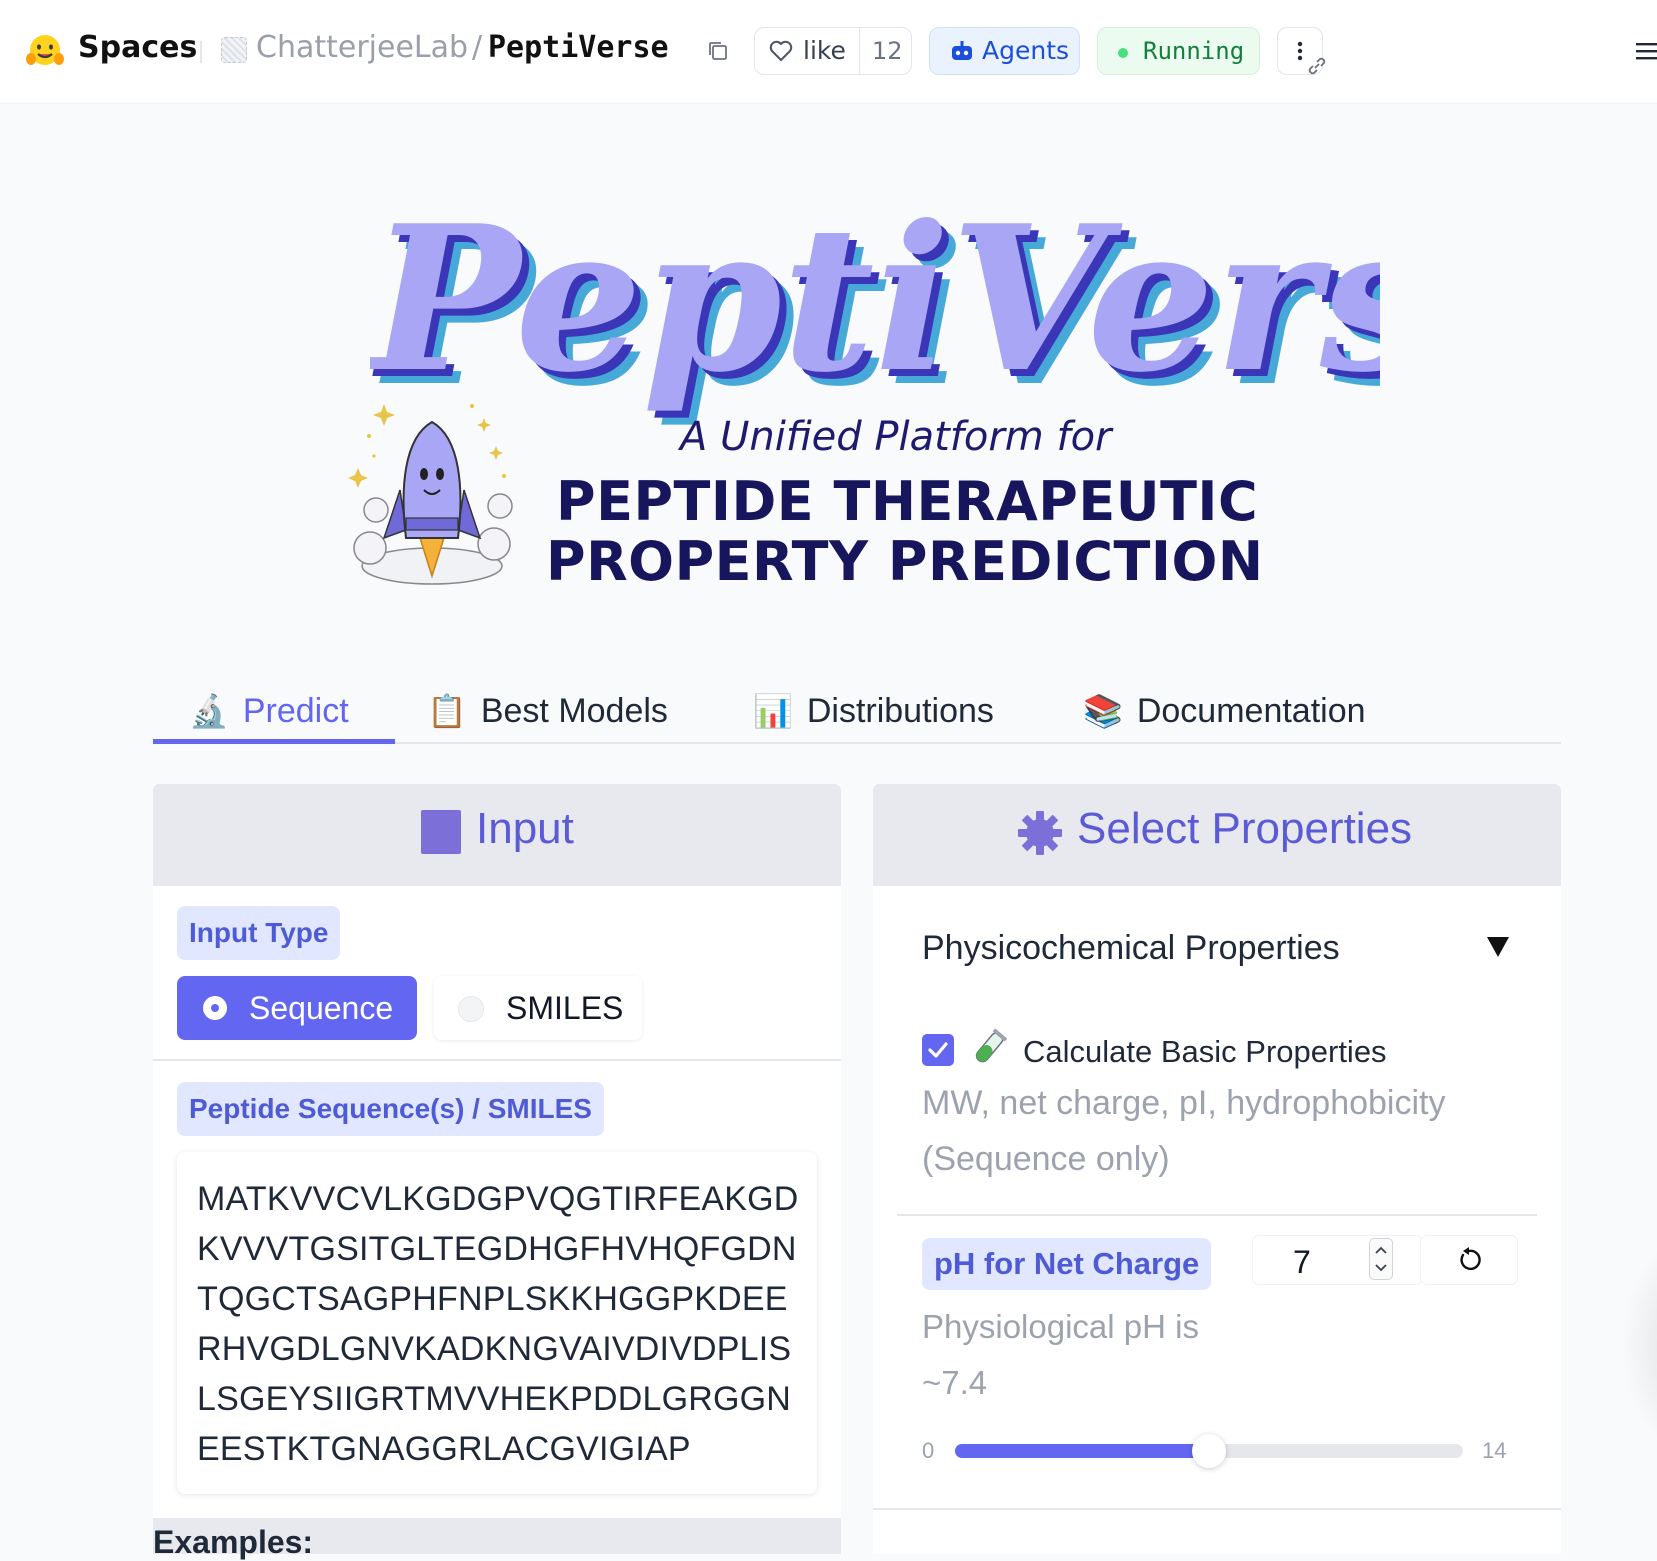 The image size is (1657, 1561). I want to click on ph-slider-thumb, so click(1209, 1451).